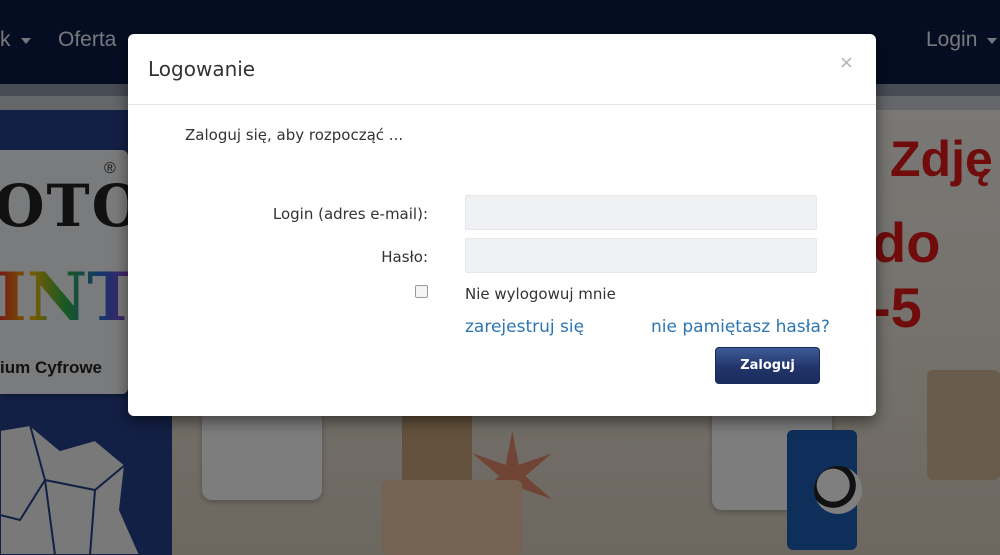 The image size is (1000, 555). Describe the element at coordinates (767, 365) in the screenshot. I see `login-submit-button: Zaloguj` at that location.